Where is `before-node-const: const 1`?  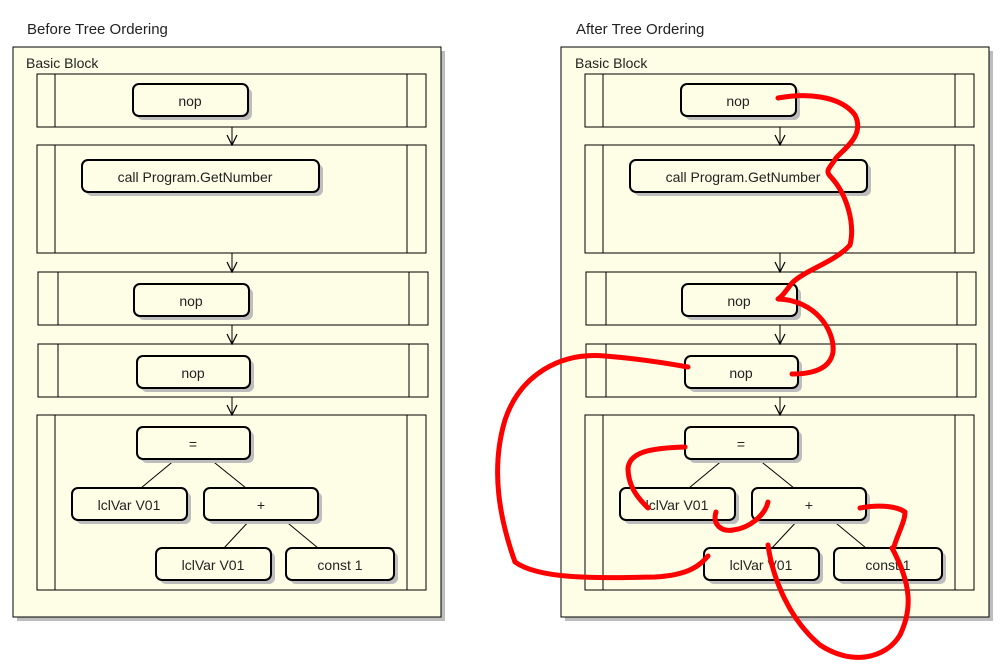
before-node-const: const 1 is located at coordinates (341, 565).